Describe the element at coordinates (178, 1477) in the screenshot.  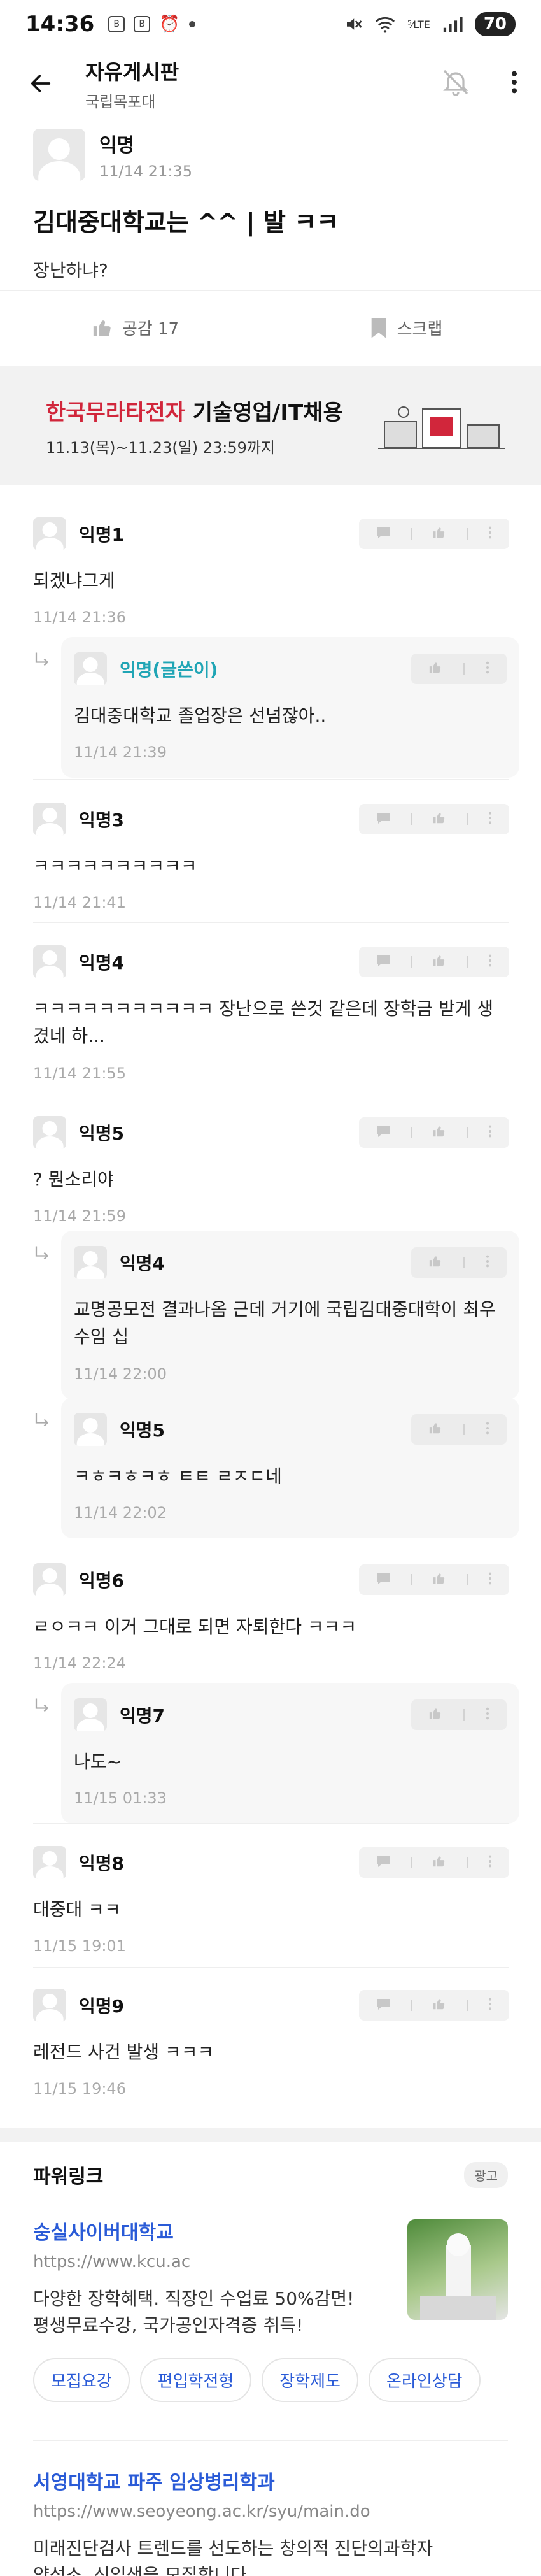
I see `comment-text: ㅋㅎㅋㅎㅋㅎ ㅌㅌ ㄹㅈㄷ네` at that location.